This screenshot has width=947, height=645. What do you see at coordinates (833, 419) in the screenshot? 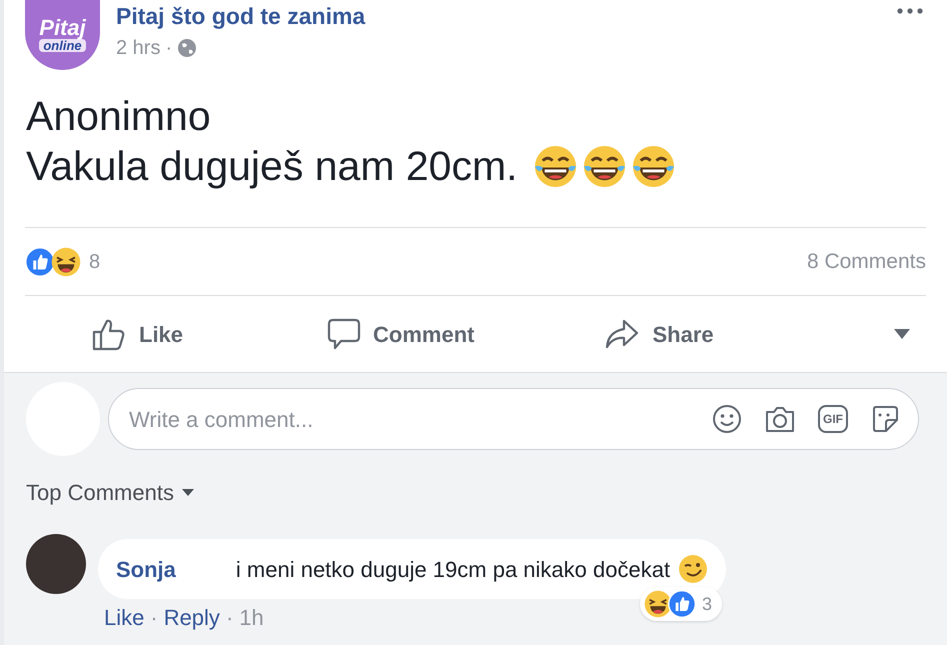
I see `gif-icon: GIF` at bounding box center [833, 419].